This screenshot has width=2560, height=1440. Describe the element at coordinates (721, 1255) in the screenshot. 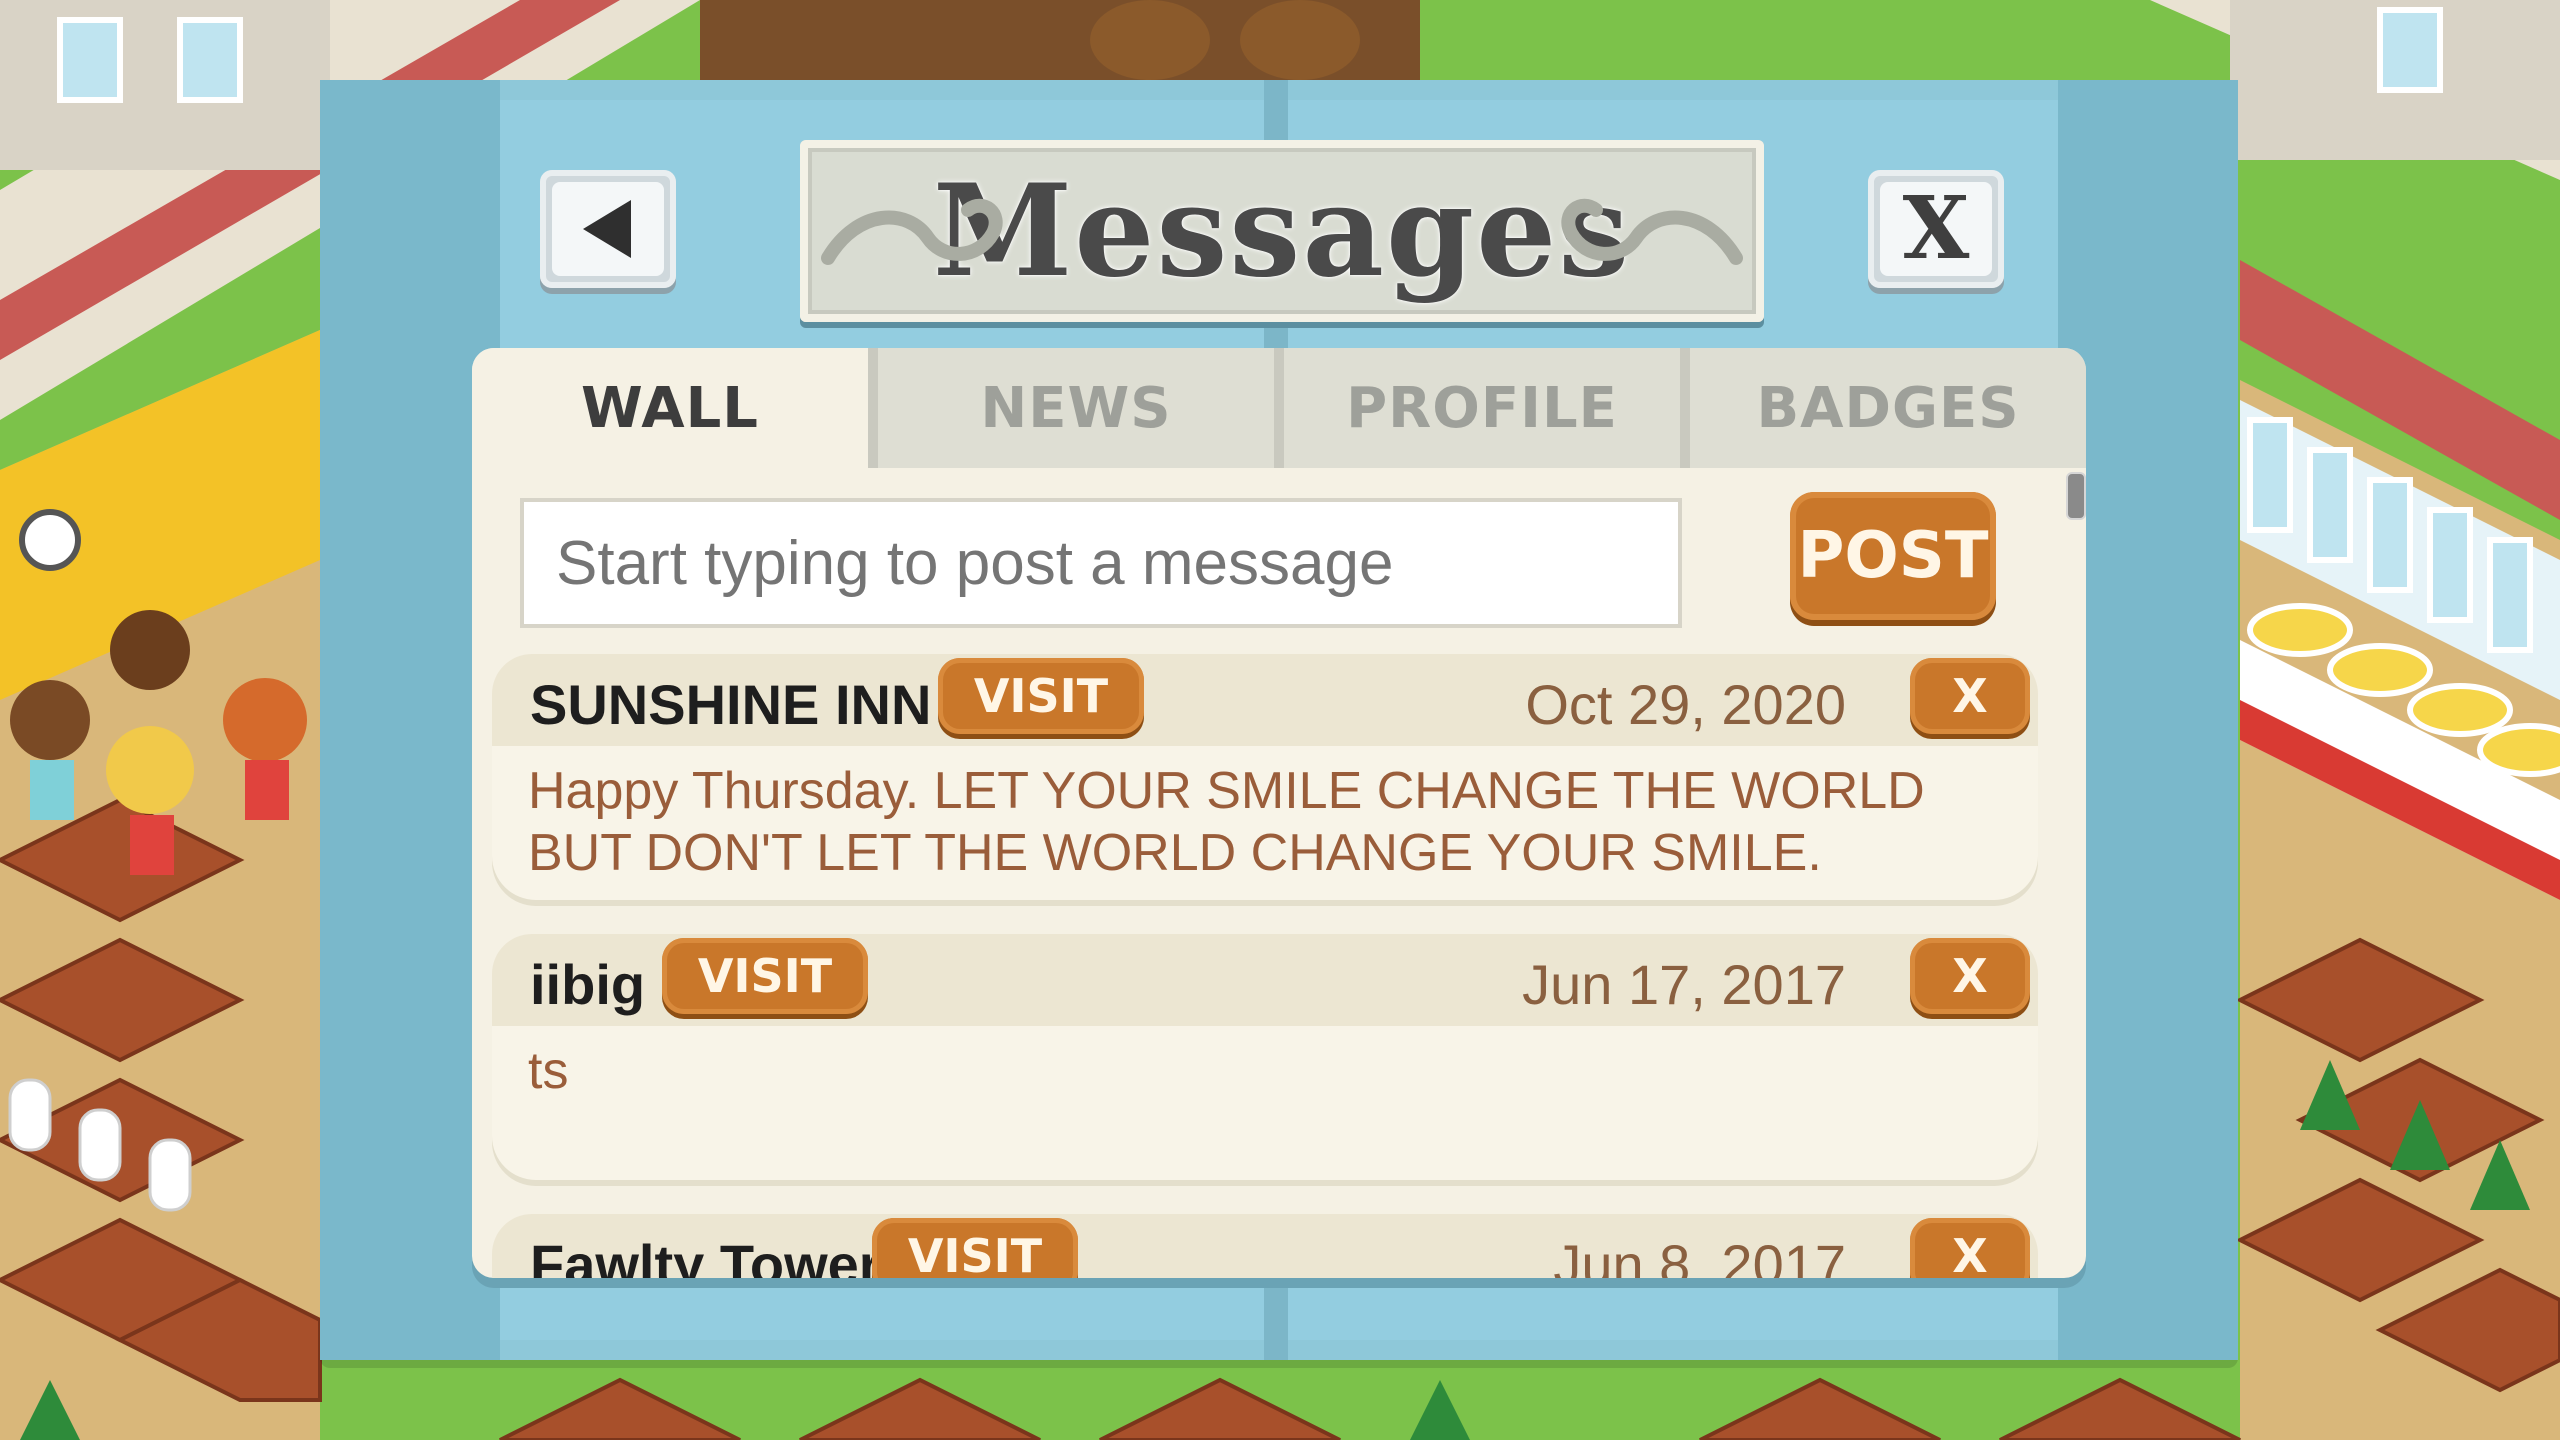

I see `sender-name: Fawlty Towers` at that location.